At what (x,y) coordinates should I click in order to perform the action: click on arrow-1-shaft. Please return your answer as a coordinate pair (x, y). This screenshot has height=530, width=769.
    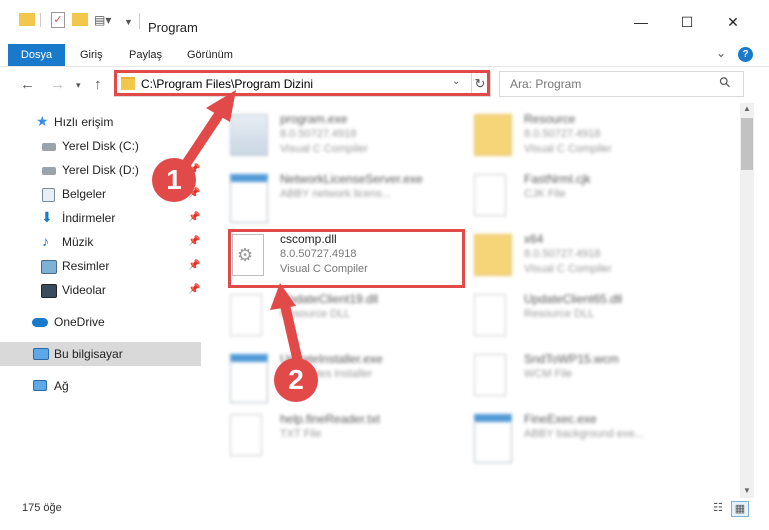
    Looking at the image, I should click on (202, 140).